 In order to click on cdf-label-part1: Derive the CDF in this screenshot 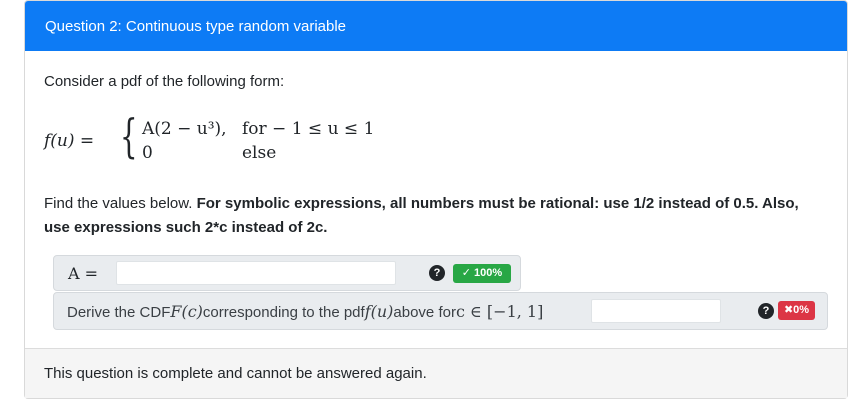, I will do `click(119, 312)`.